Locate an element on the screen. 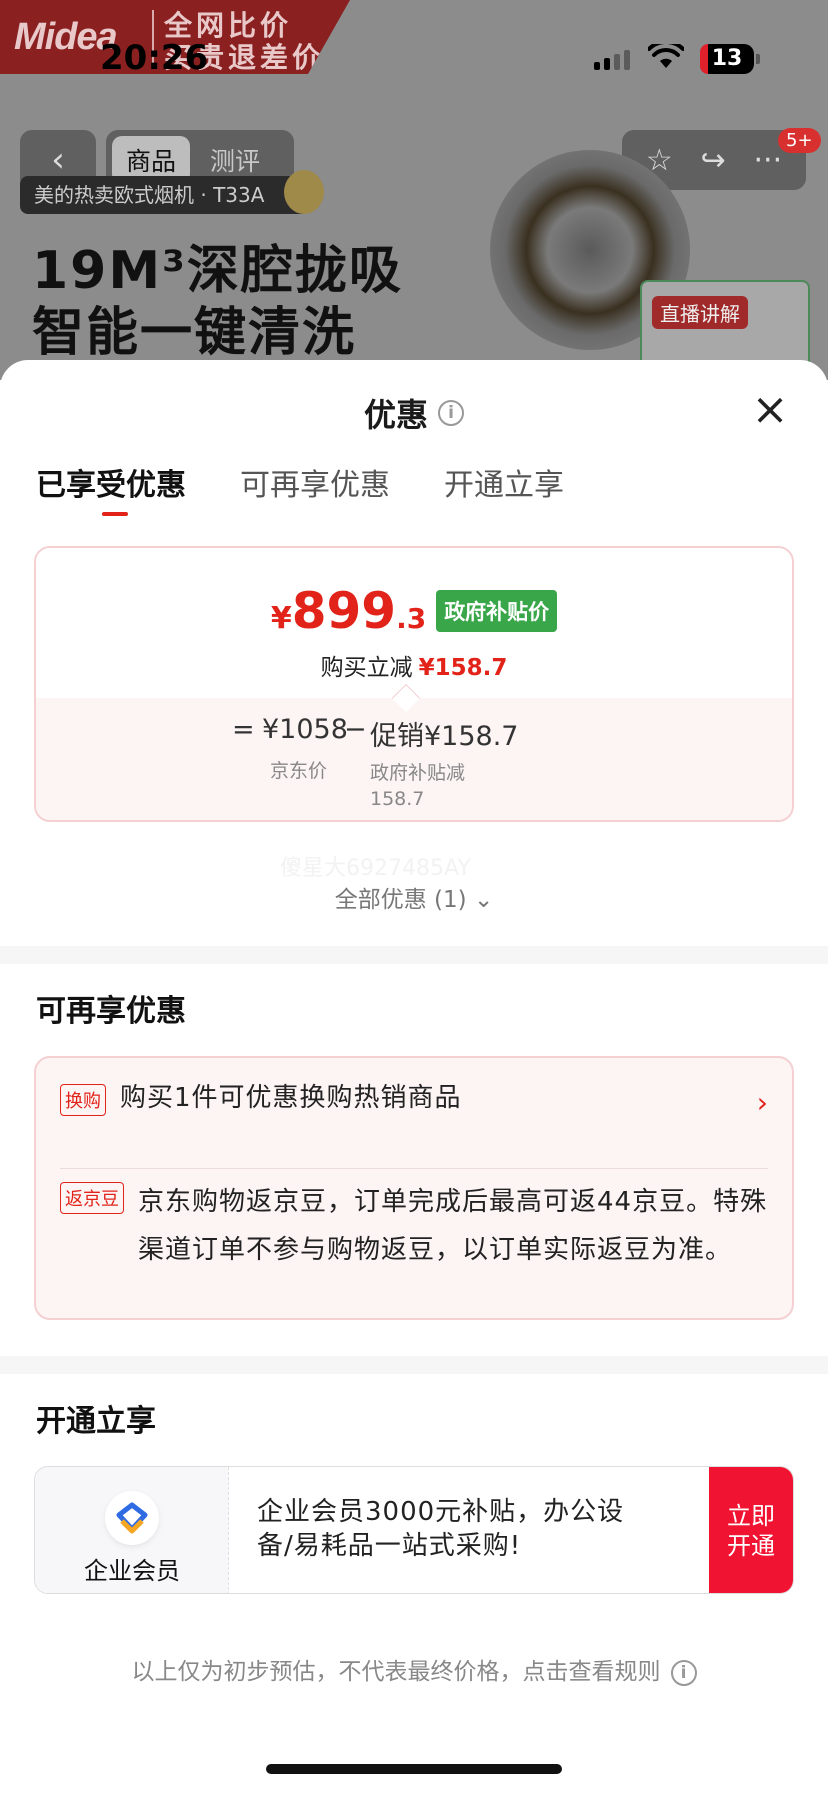 The image size is (828, 1796). chevron-down-icon: ⌄ is located at coordinates (483, 900).